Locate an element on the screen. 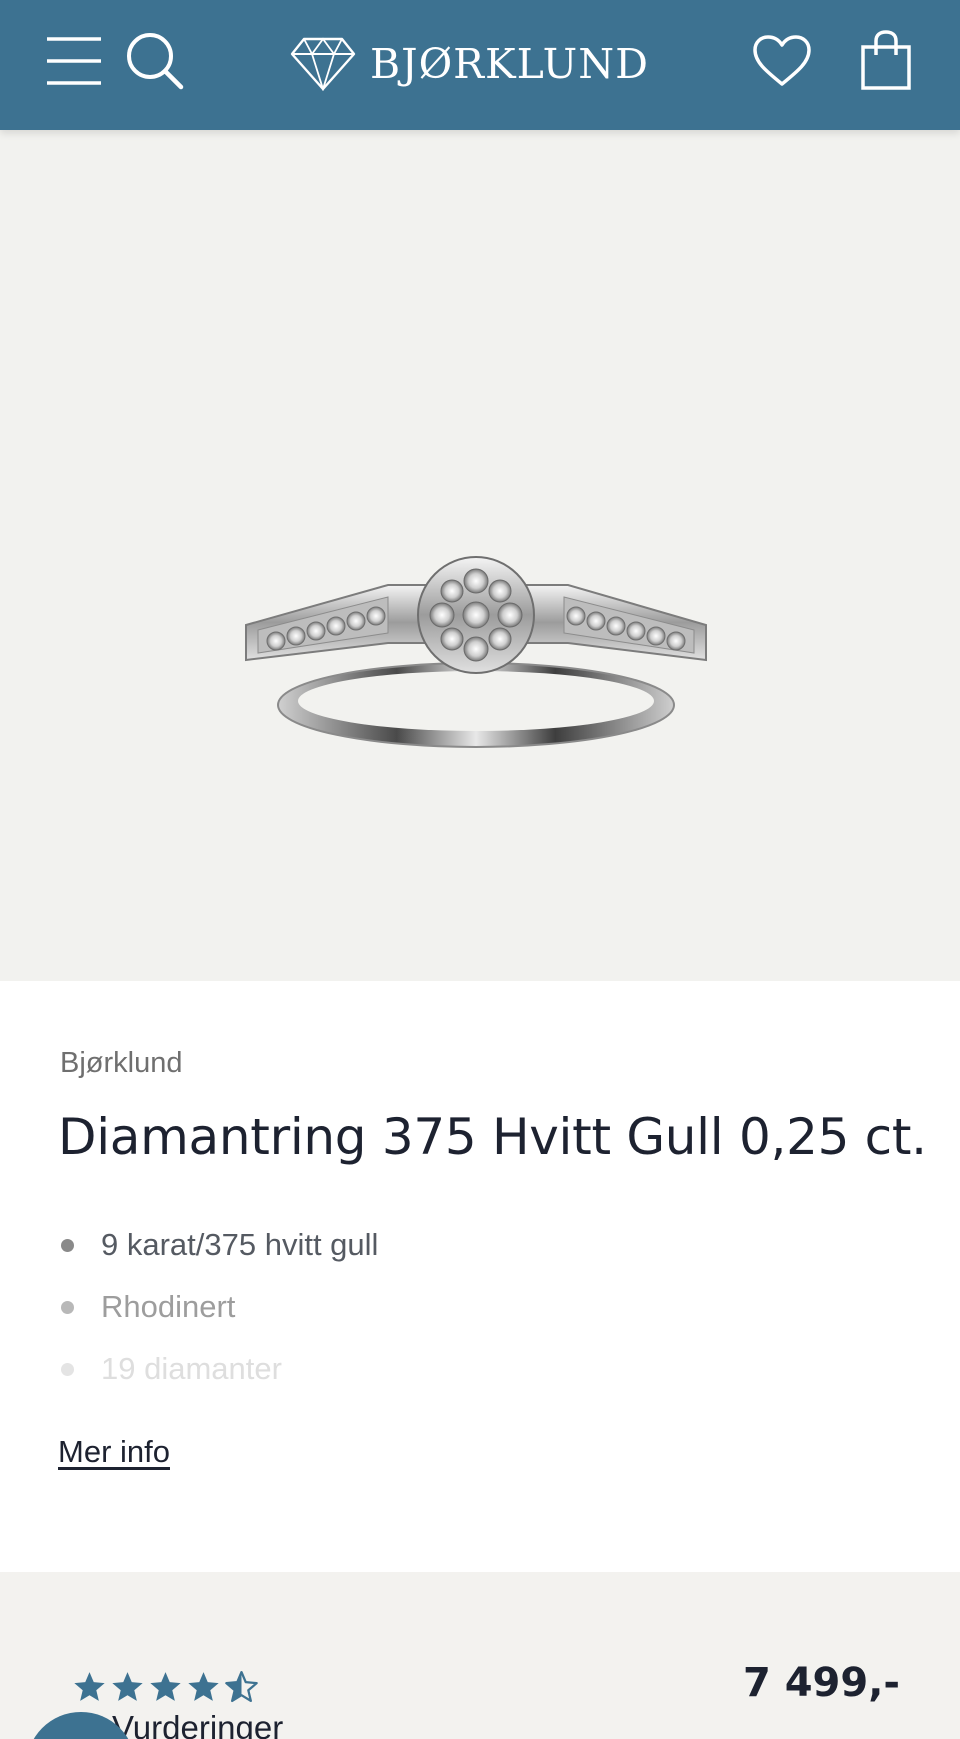  reviews-link: Vurderinger is located at coordinates (197, 1724).